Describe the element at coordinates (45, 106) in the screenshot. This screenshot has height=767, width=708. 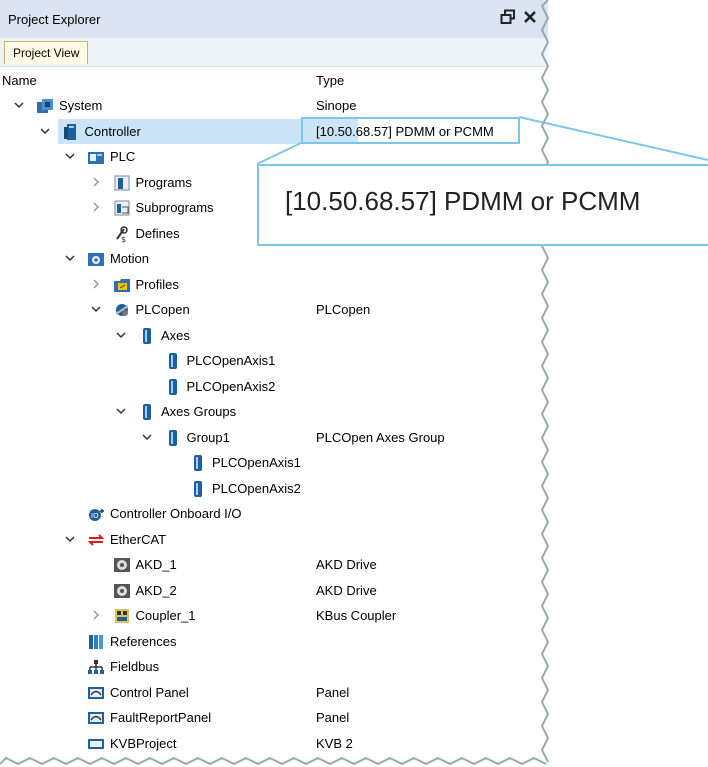
I see `system-icon` at that location.